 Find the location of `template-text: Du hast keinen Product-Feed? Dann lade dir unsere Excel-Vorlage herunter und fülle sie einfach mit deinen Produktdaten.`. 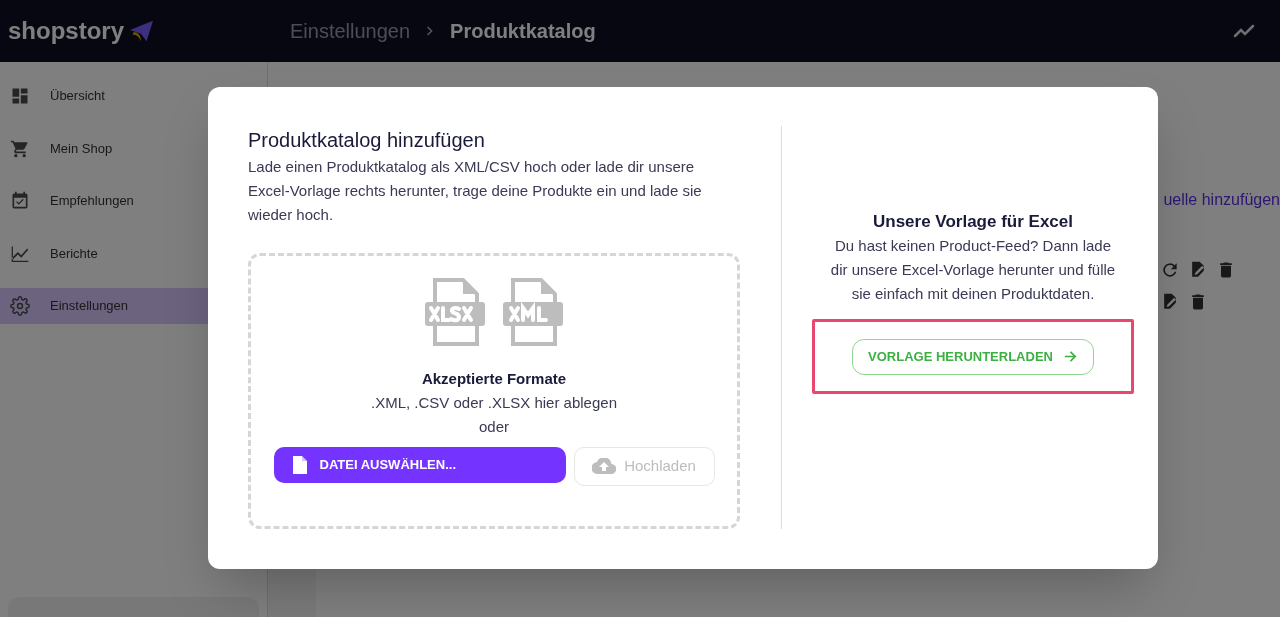

template-text: Du hast keinen Product-Feed? Dann lade dir unsere Excel-Vorlage herunter und fülle sie einfach mit deinen Produktdaten. is located at coordinates (973, 270).